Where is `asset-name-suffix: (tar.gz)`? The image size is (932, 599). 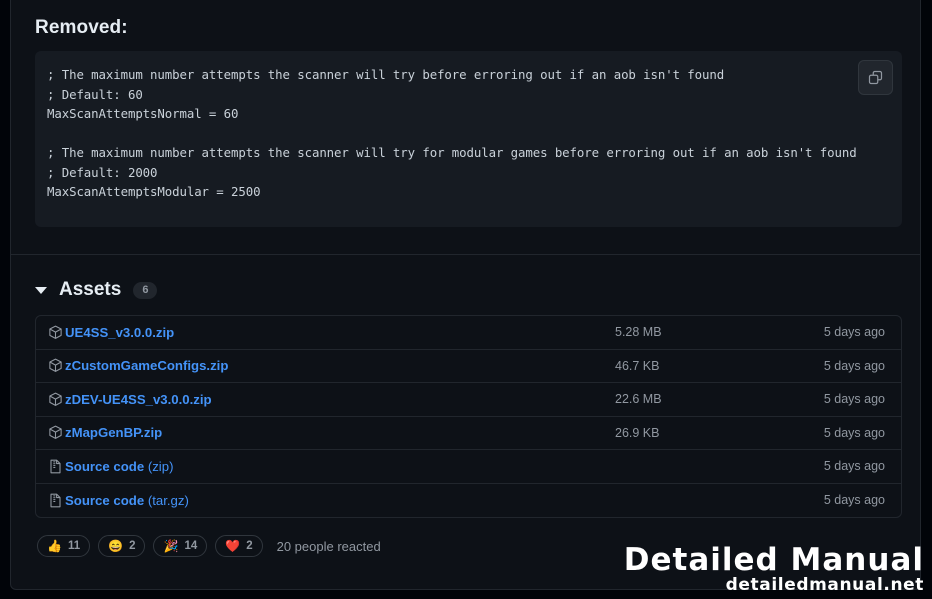
asset-name-suffix: (tar.gz) is located at coordinates (166, 500).